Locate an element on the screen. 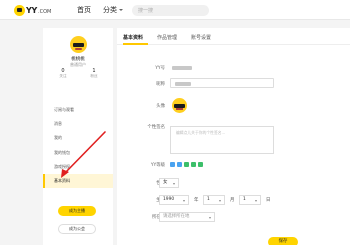  sidebar-item-mine: 我的 is located at coordinates (78, 138).